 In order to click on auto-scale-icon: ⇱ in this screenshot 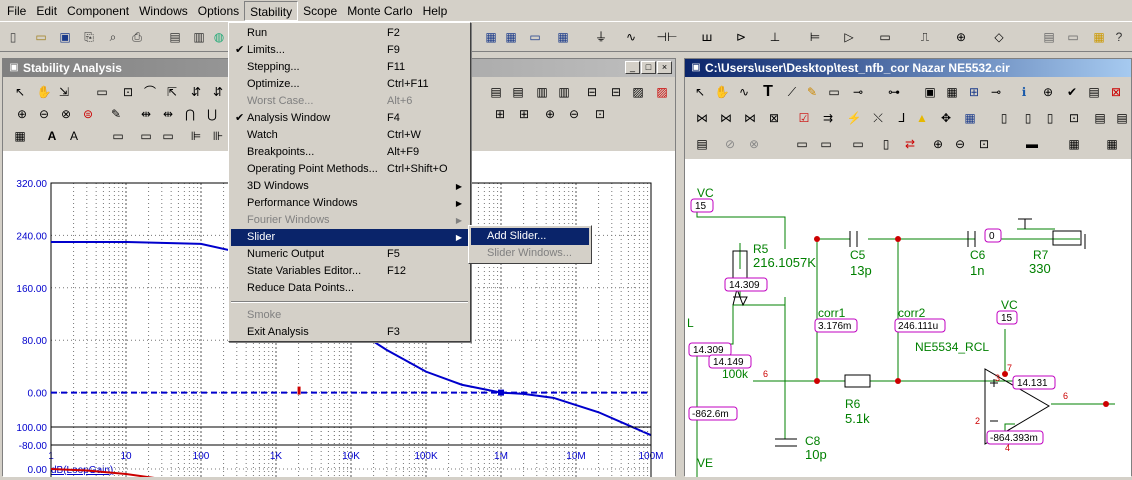, I will do `click(172, 92)`.